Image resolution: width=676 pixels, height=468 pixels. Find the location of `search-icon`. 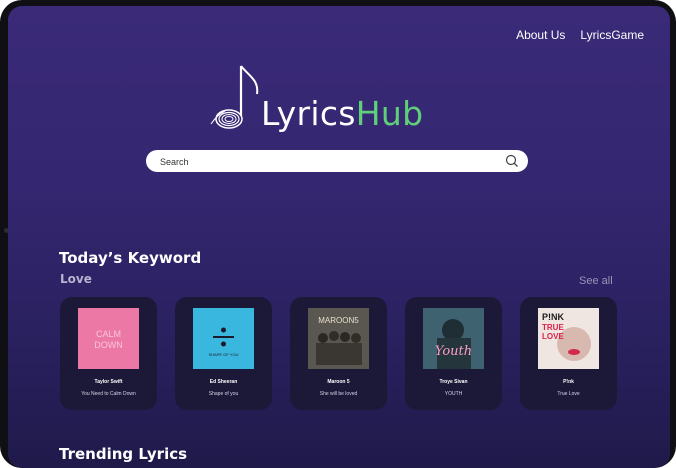

search-icon is located at coordinates (512, 161).